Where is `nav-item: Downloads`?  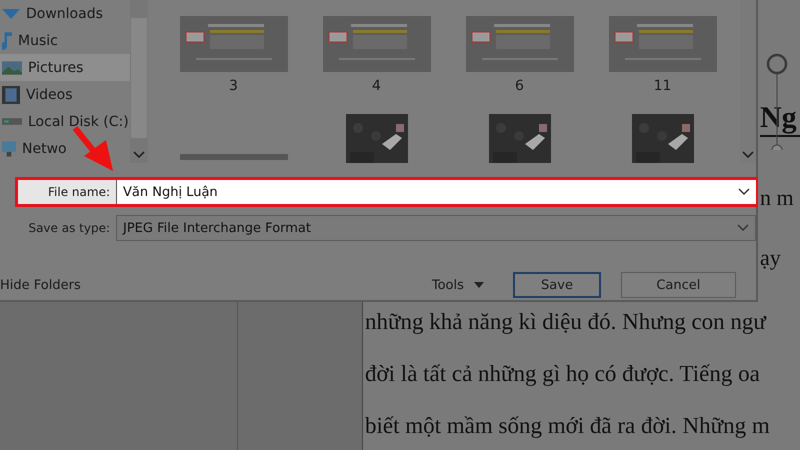
nav-item: Downloads is located at coordinates (65, 13).